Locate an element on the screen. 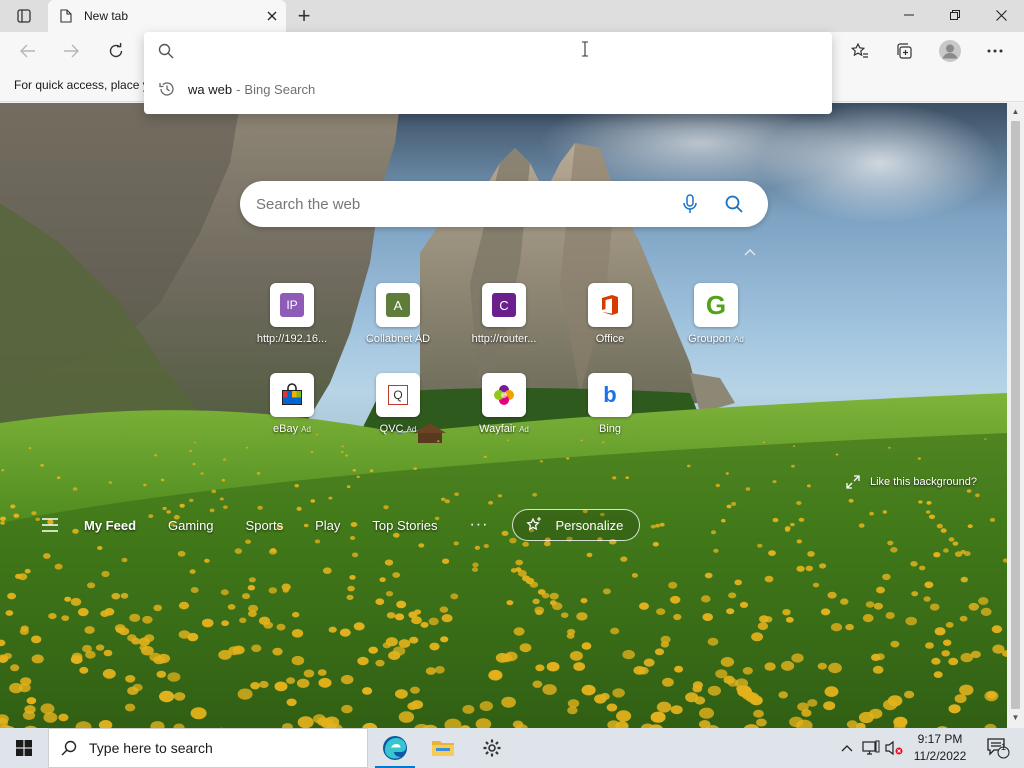 This screenshot has width=1024, height=768. network-tray-button is located at coordinates (871, 748).